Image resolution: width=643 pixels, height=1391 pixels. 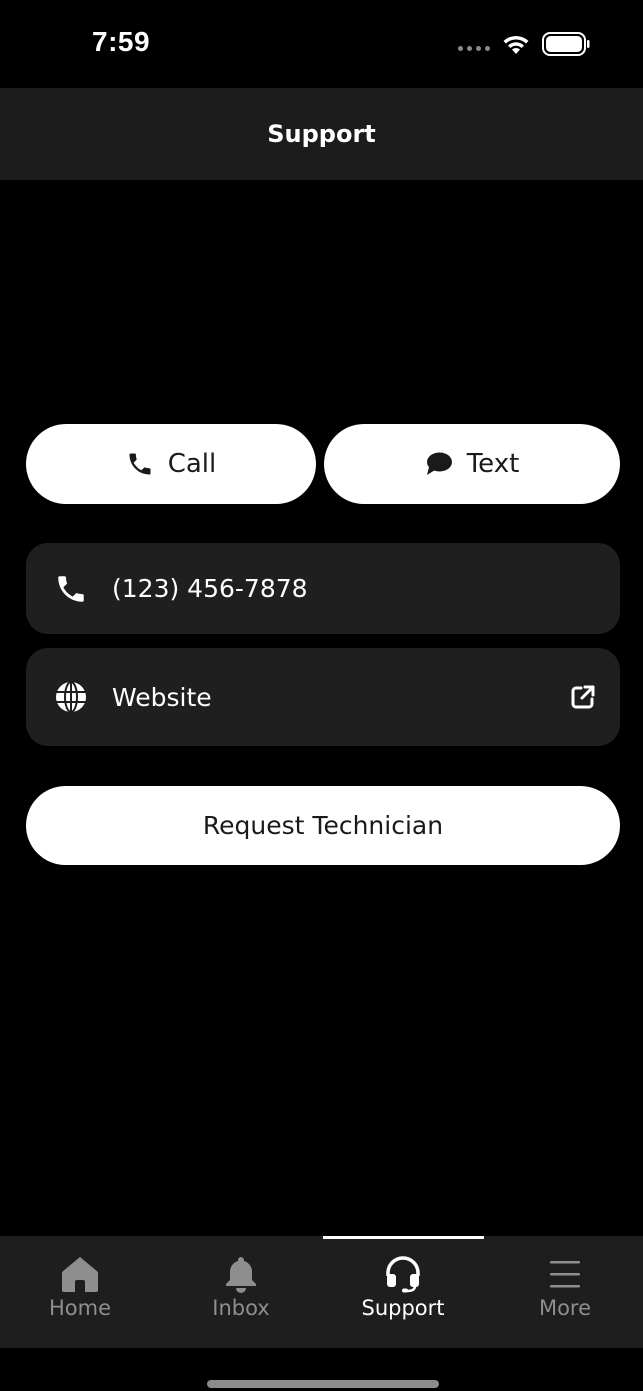 What do you see at coordinates (321, 1292) in the screenshot?
I see `tab-bar: Home Inbox Support More` at bounding box center [321, 1292].